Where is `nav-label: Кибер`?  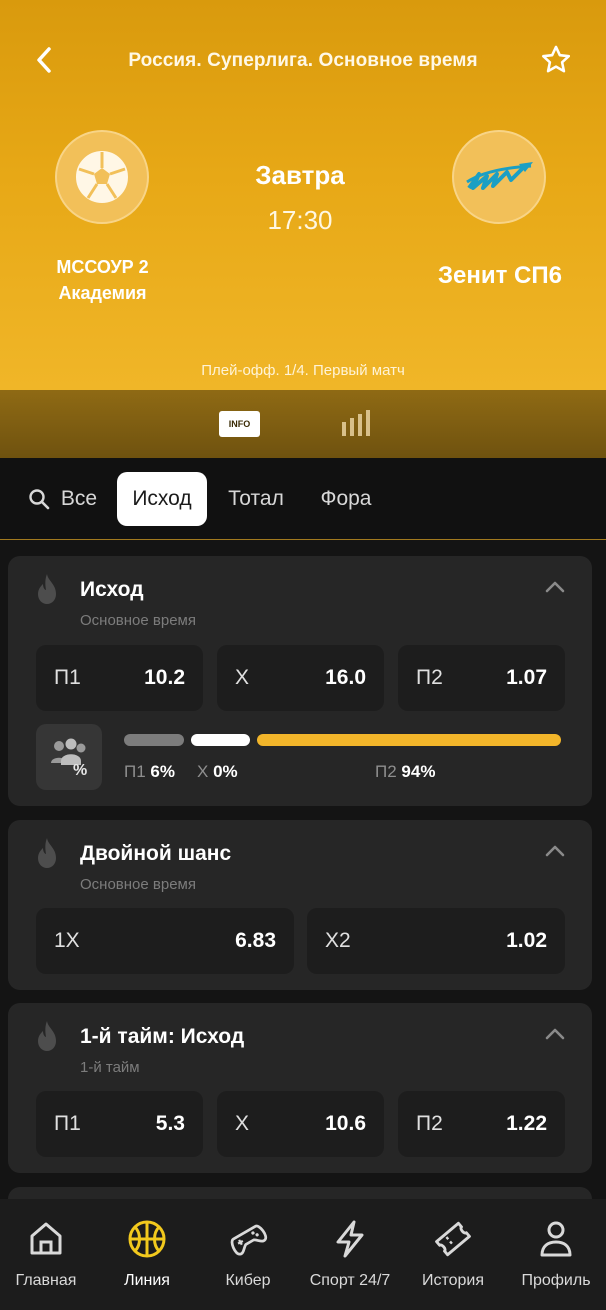 nav-label: Кибер is located at coordinates (248, 1280).